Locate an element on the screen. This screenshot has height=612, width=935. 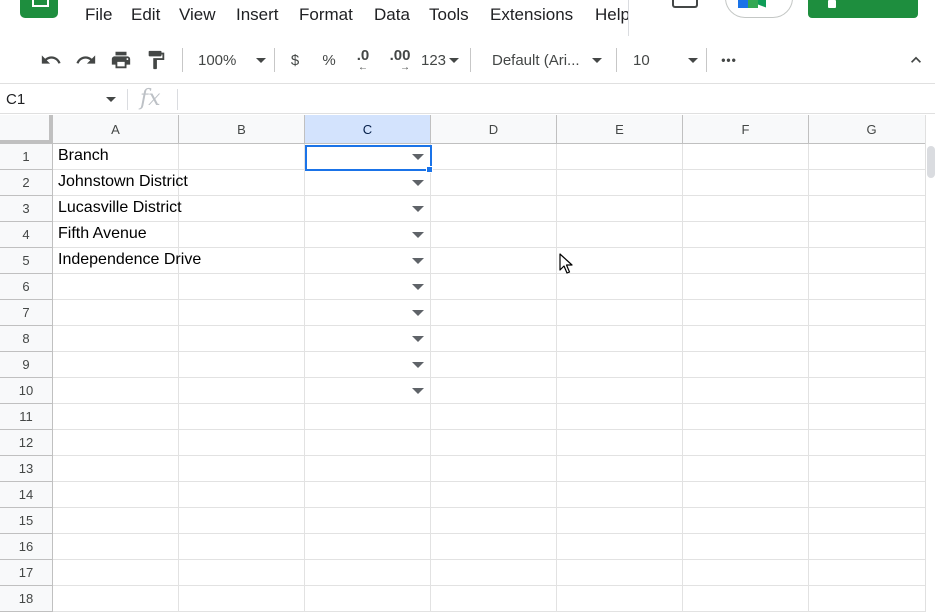
formula-bar: C1 fx is located at coordinates (467, 99).